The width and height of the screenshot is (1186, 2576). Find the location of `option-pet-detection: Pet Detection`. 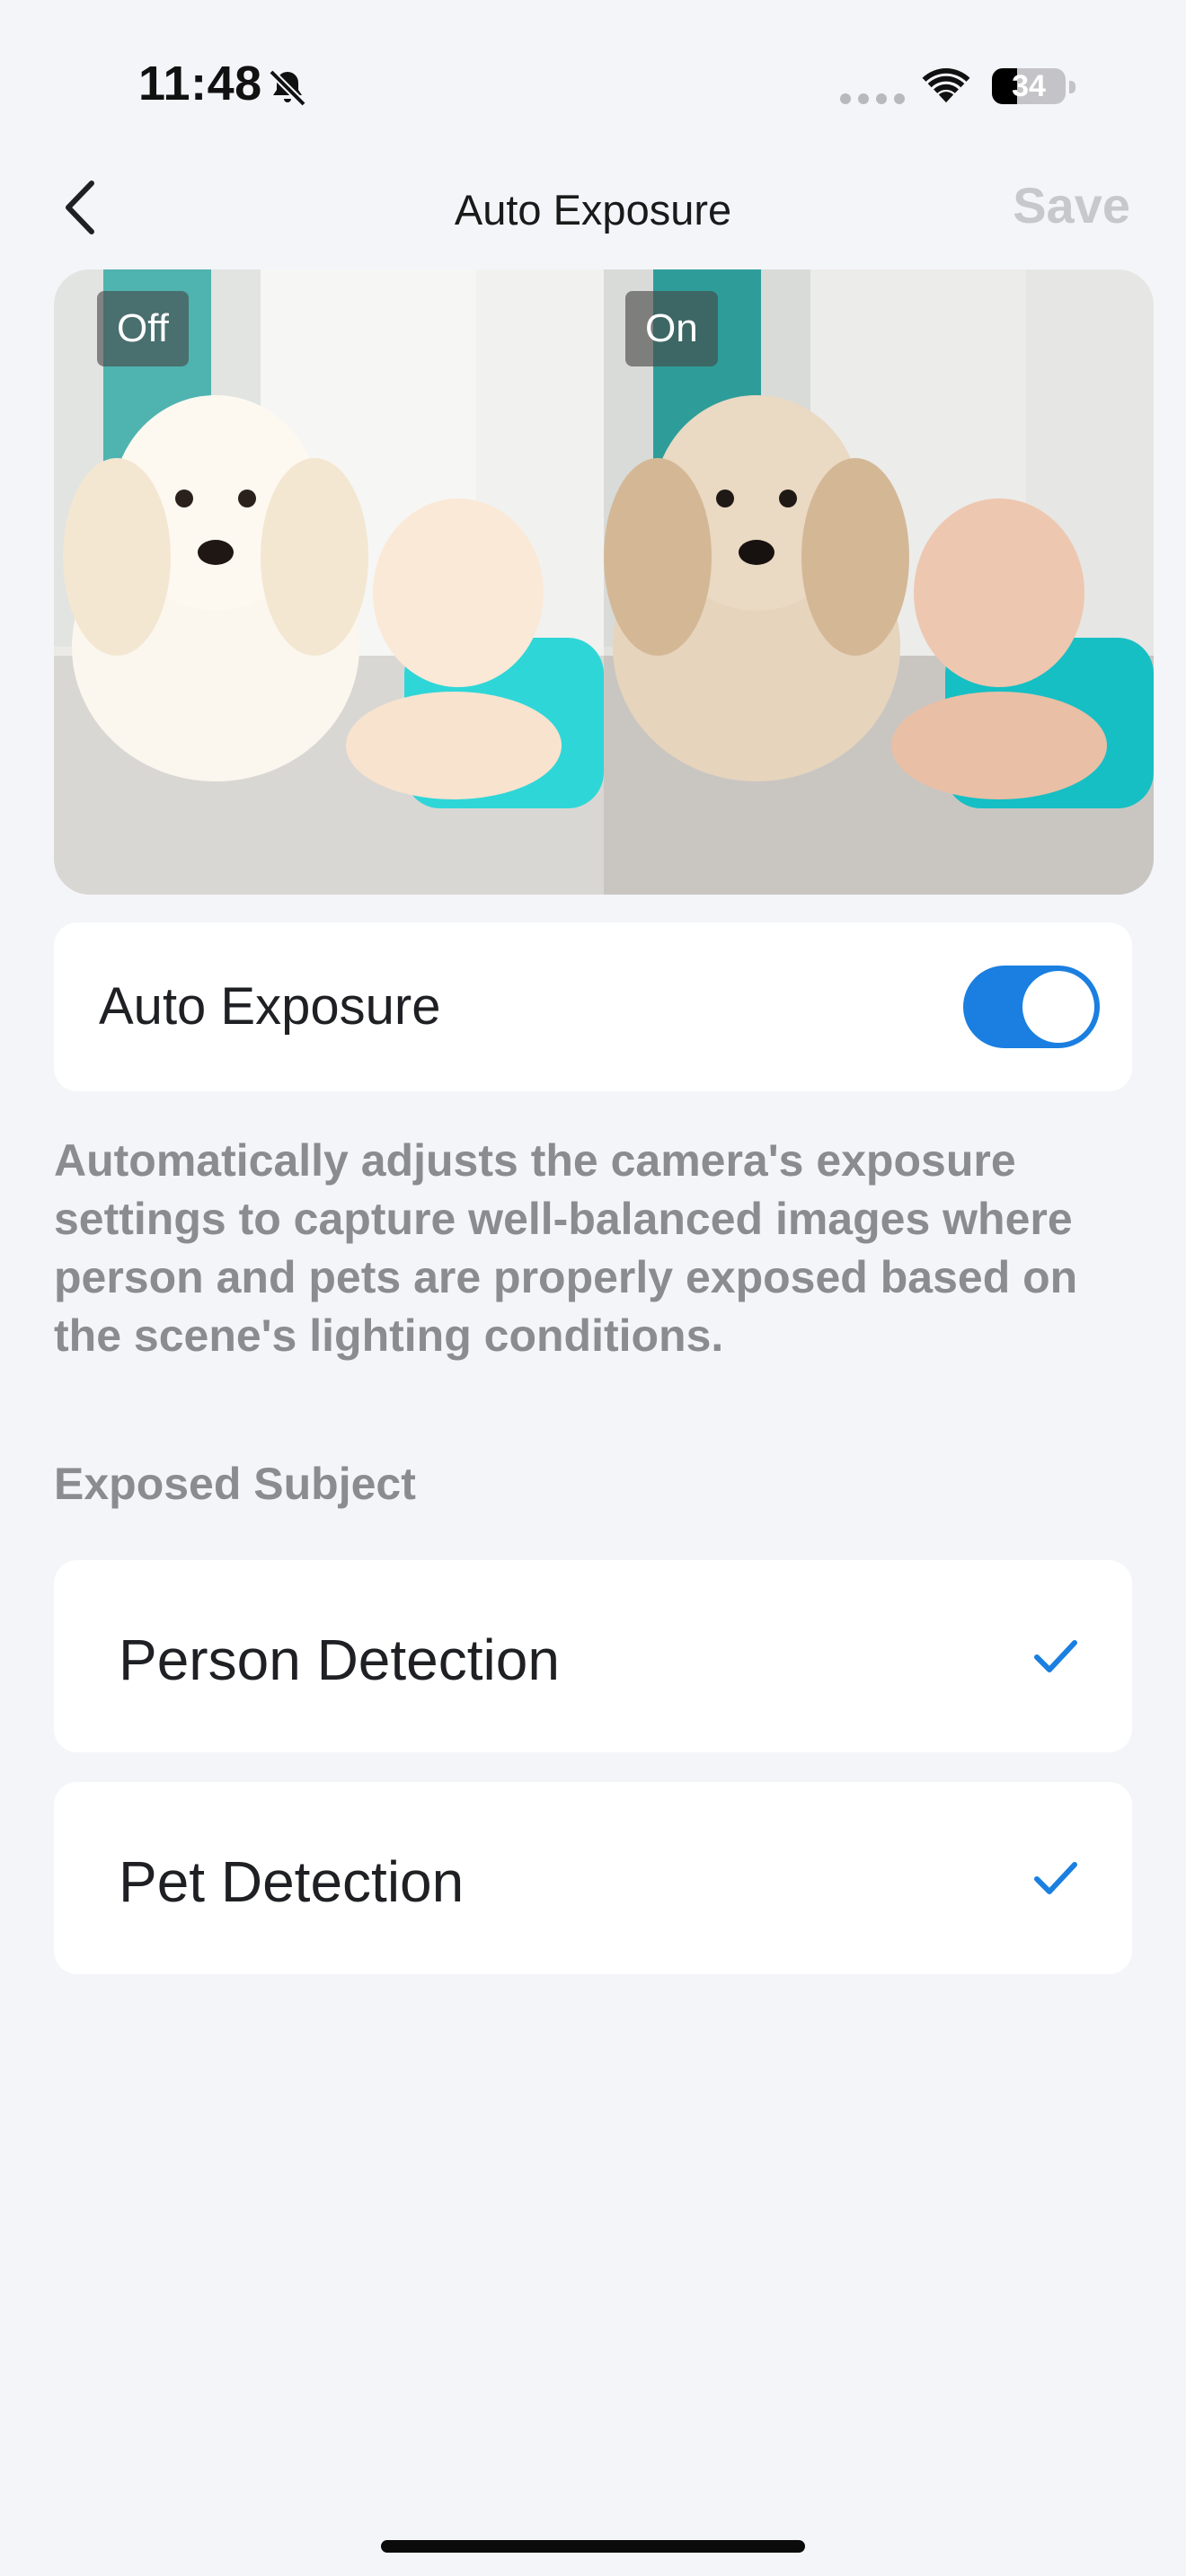

option-pet-detection: Pet Detection is located at coordinates (593, 1878).